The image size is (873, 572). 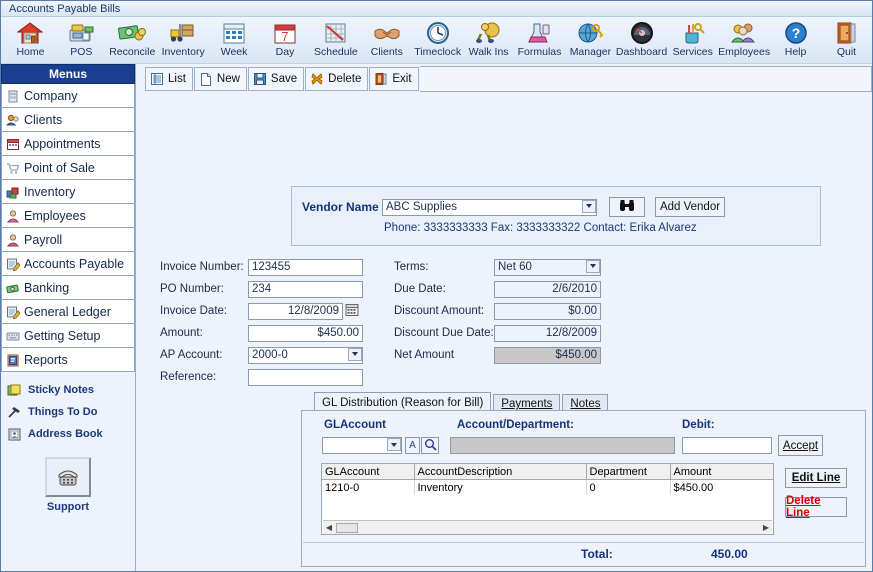 What do you see at coordinates (412, 445) in the screenshot?
I see `alpha-search-button: A` at bounding box center [412, 445].